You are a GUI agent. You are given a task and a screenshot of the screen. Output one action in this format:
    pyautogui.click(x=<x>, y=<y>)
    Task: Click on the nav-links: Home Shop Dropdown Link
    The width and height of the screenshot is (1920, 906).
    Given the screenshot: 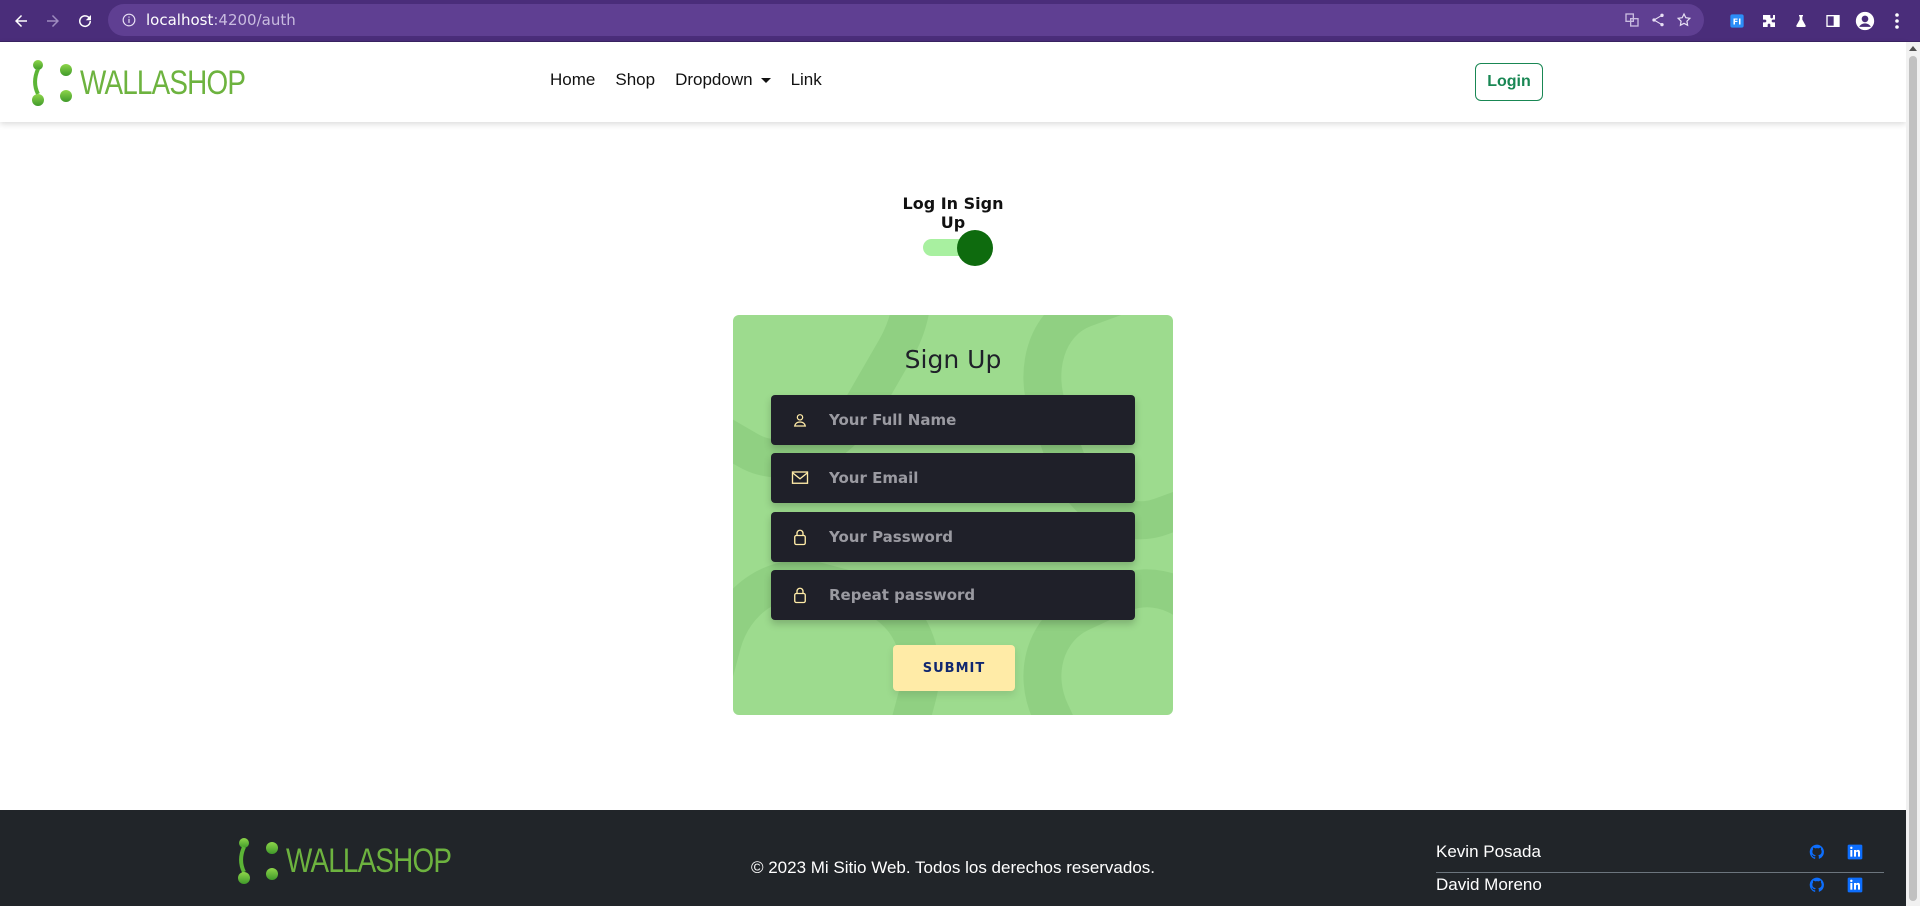 What is the action you would take?
    pyautogui.click(x=686, y=80)
    